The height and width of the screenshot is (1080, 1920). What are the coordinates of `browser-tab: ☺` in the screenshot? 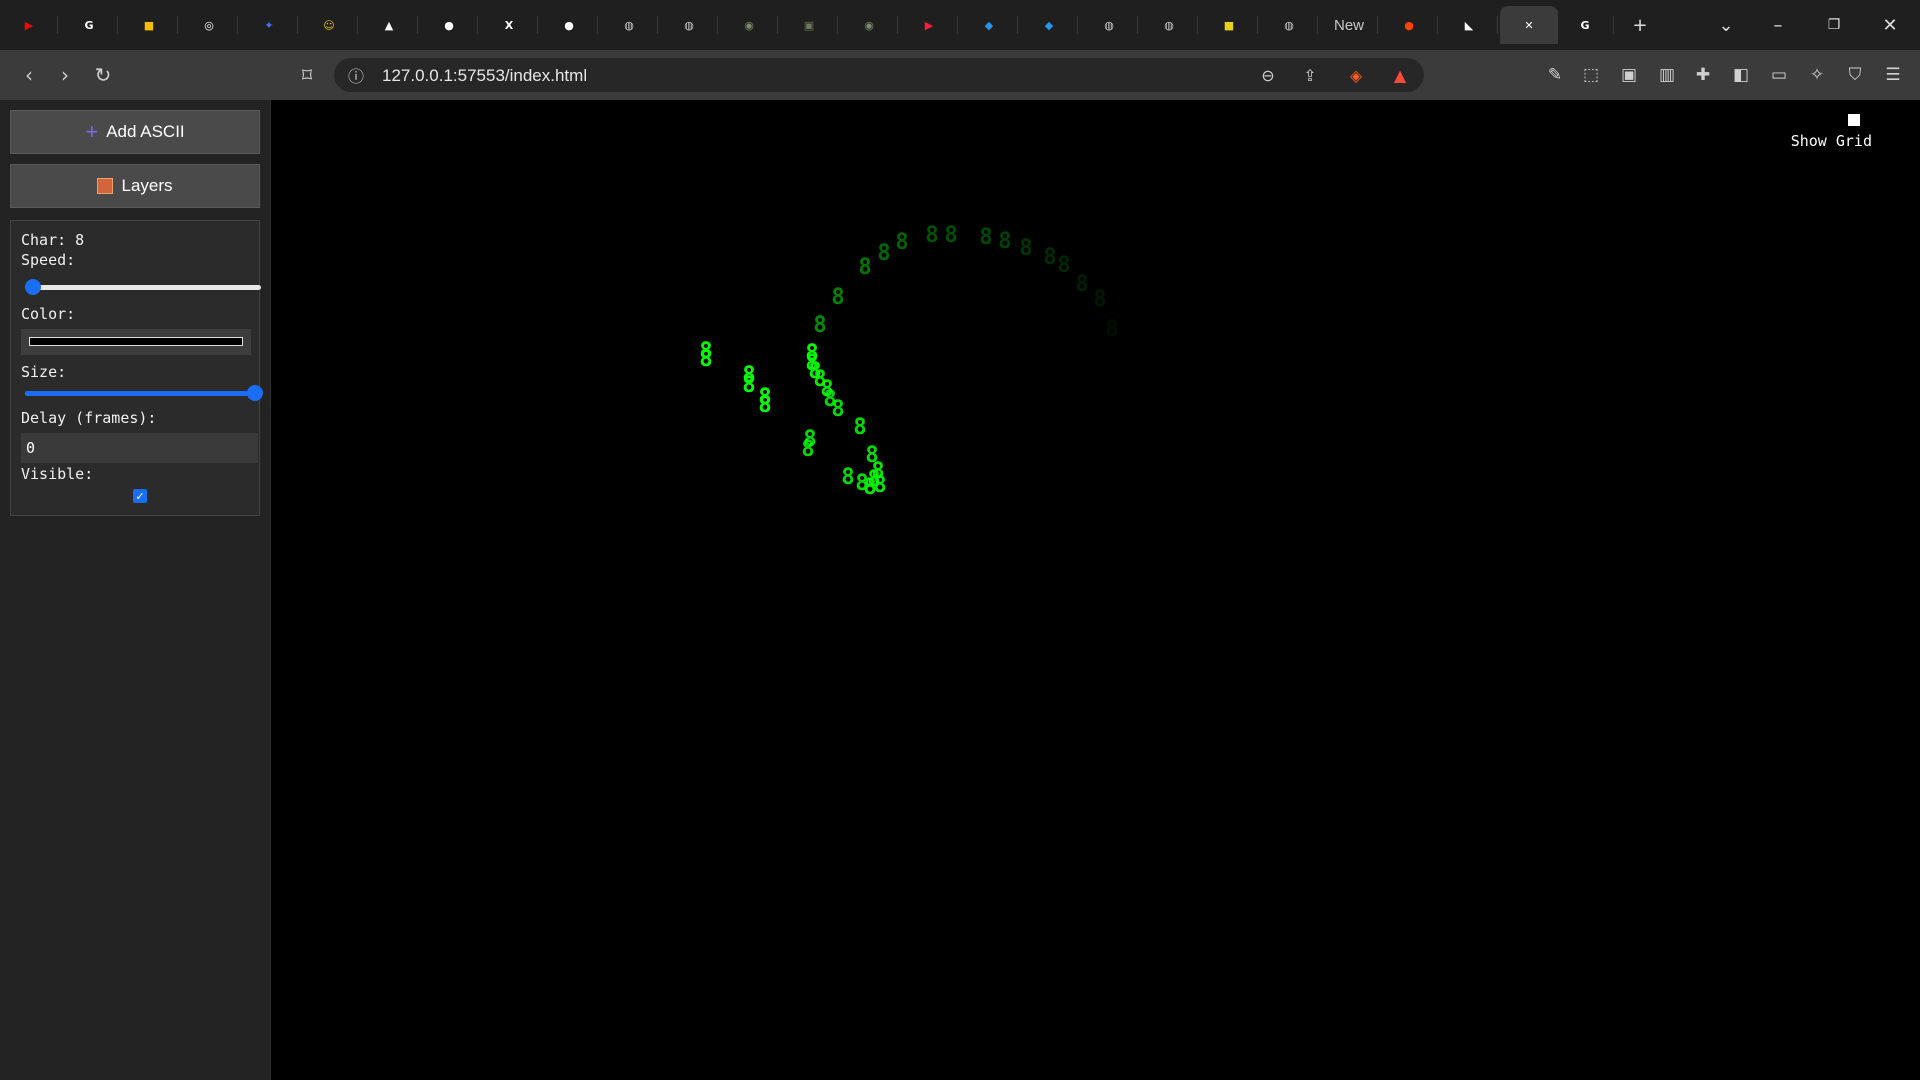 It's located at (329, 25).